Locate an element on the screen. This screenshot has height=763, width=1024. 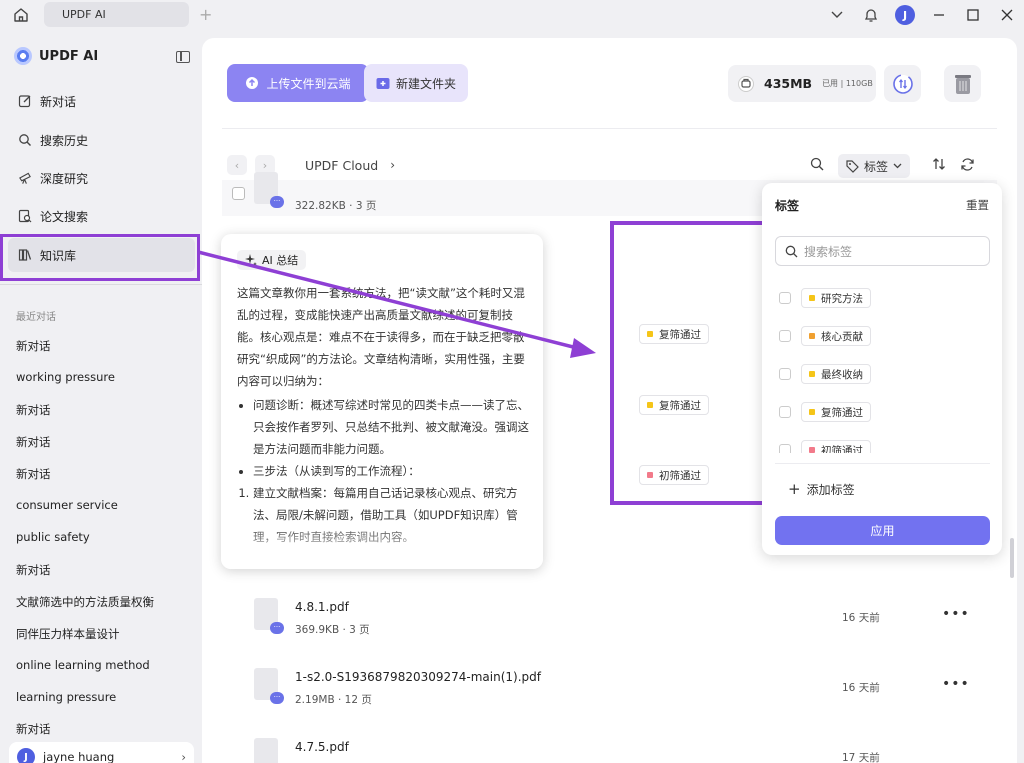
new-tab-icon: + is located at coordinates (205, 14).